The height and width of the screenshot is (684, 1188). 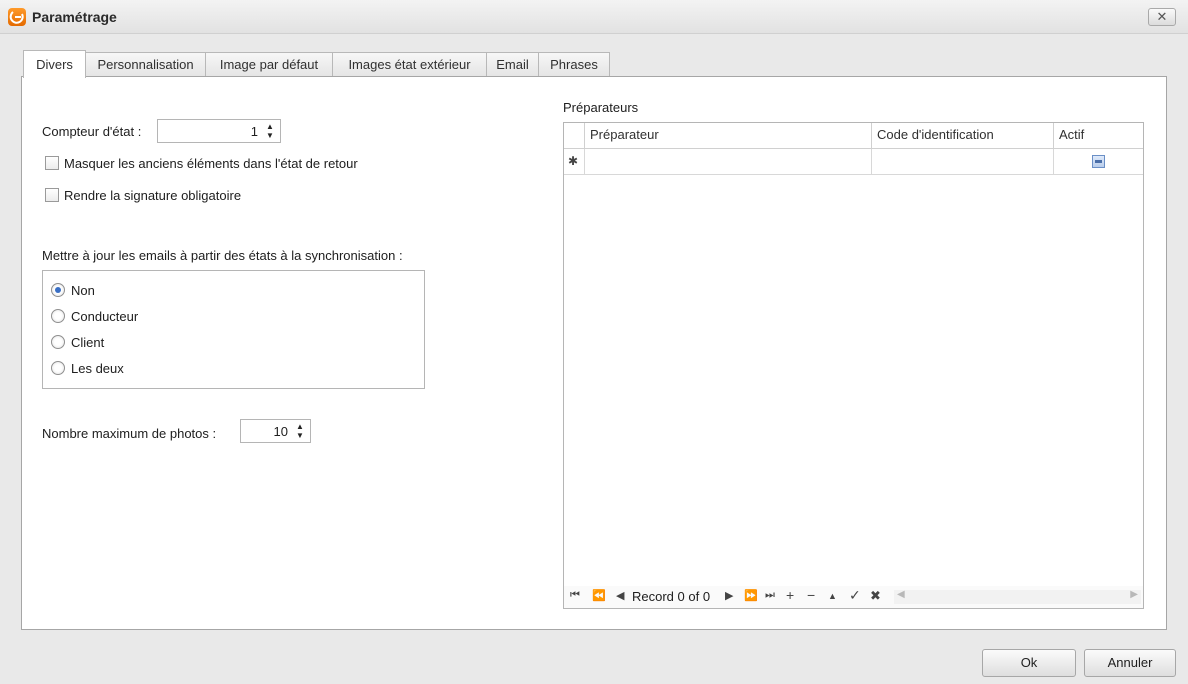 What do you see at coordinates (74, 17) in the screenshot?
I see `window-title: Paramétrage` at bounding box center [74, 17].